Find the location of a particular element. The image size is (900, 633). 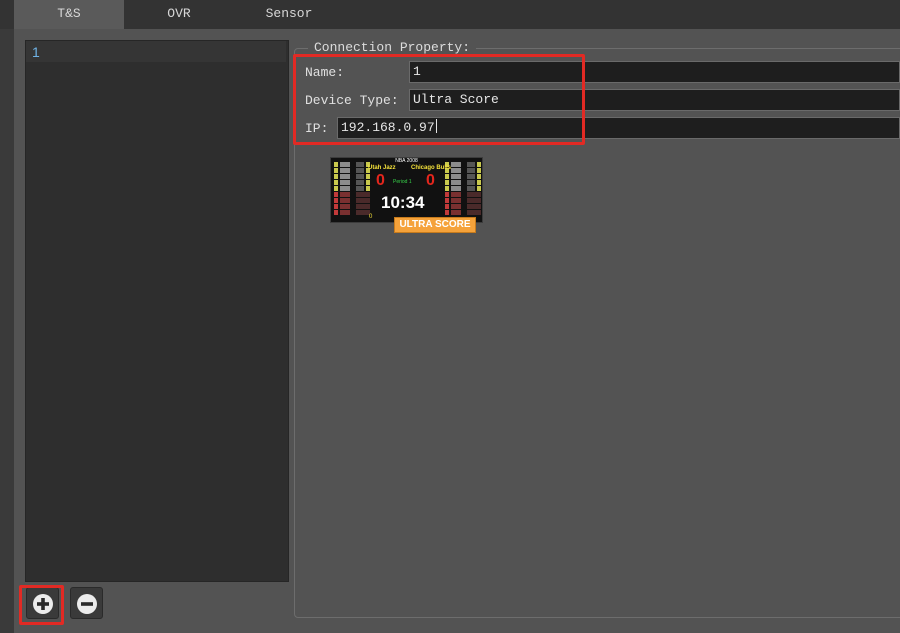

ultra-score-badge: ULTRA SCORE is located at coordinates (435, 225).